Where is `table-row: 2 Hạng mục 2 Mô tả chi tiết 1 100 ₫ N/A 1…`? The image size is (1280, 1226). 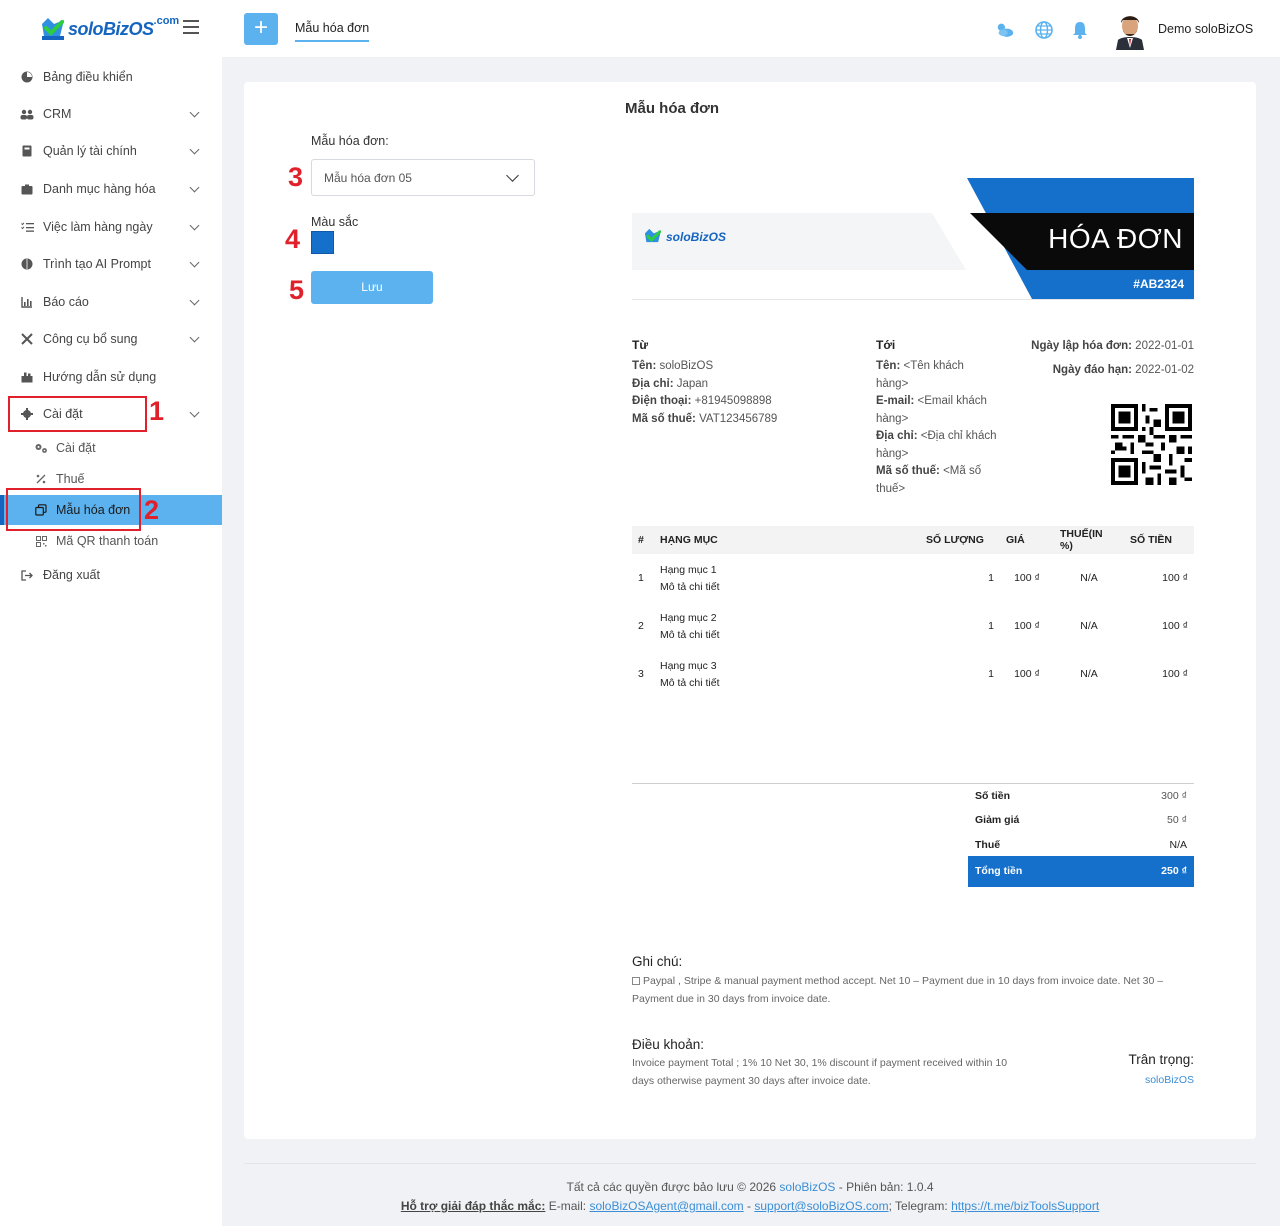
table-row: 2 Hạng mục 2 Mô tả chi tiết 1 100 ₫ N/A 1… is located at coordinates (913, 626).